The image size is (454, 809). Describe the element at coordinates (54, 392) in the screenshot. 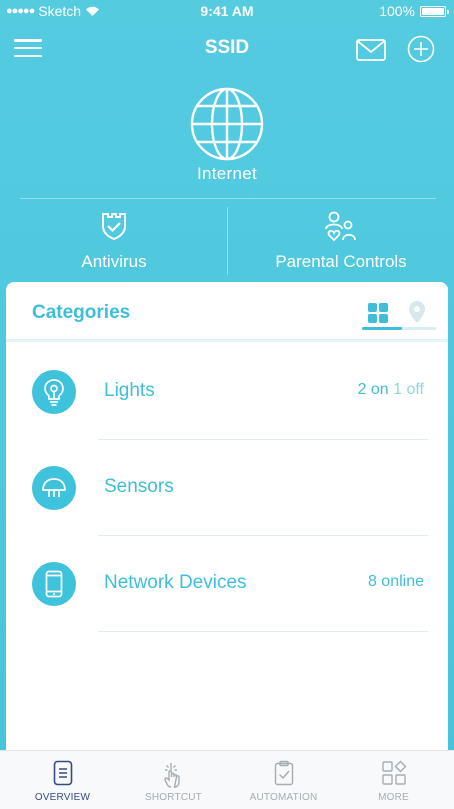

I see `bulb-icon` at that location.